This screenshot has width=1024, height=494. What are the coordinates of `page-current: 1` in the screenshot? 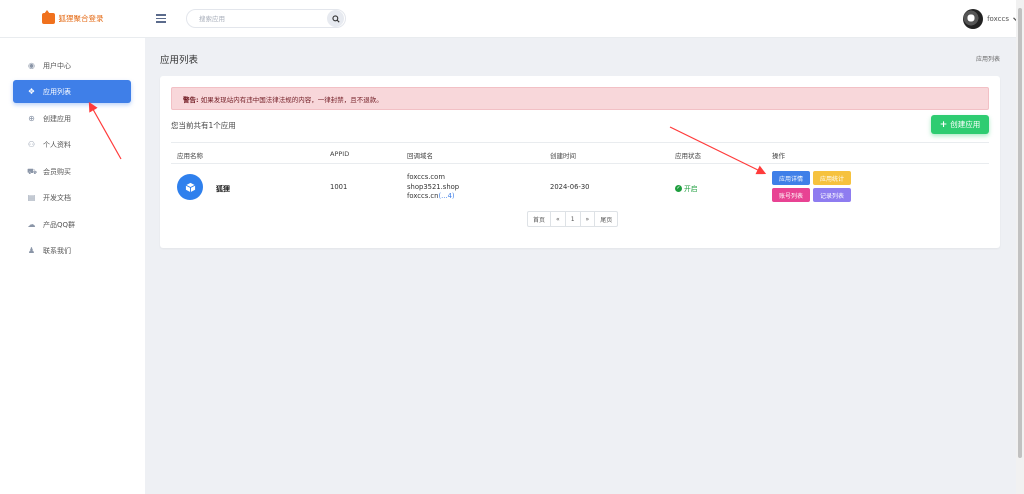 It's located at (573, 219).